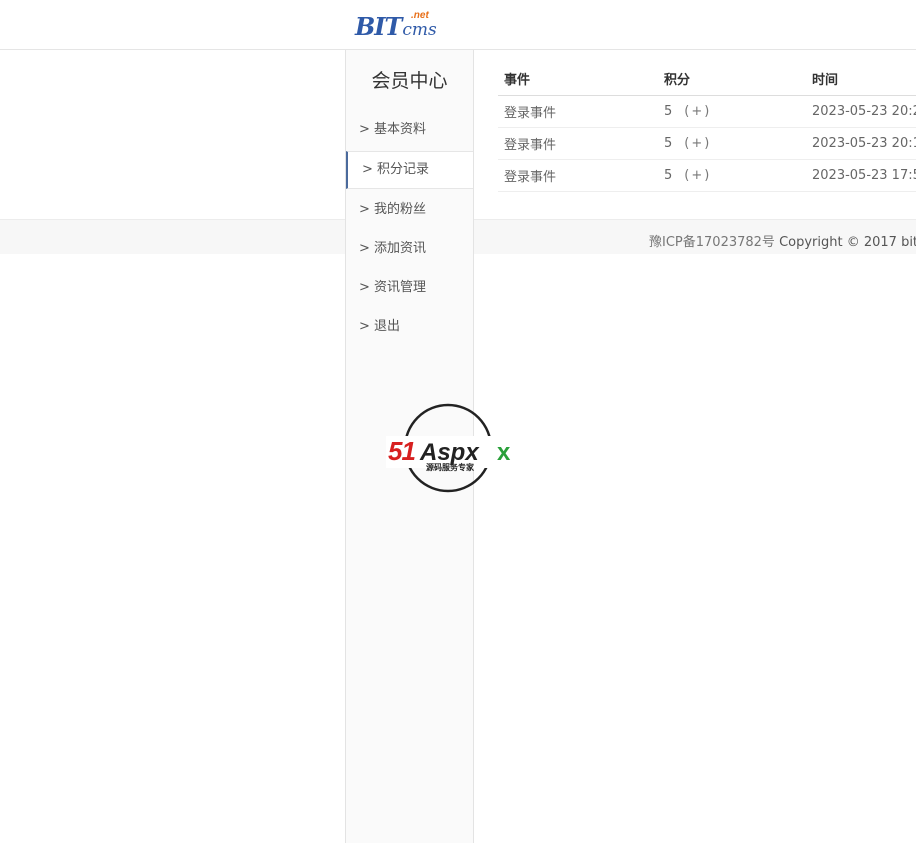  Describe the element at coordinates (409, 81) in the screenshot. I see `sidebar-title: 会员中心` at that location.